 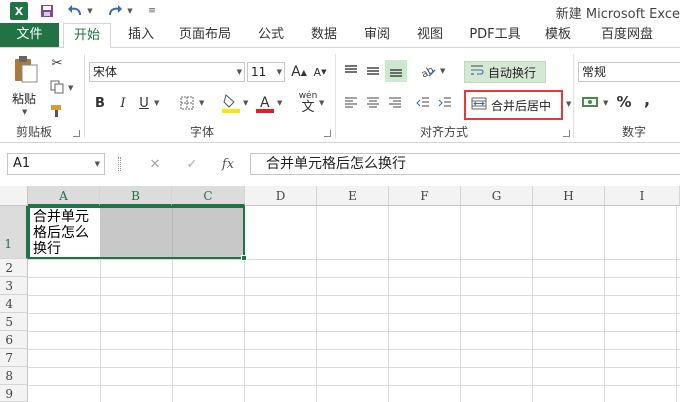 What do you see at coordinates (29, 35) in the screenshot?
I see `tab-file: 文件` at bounding box center [29, 35].